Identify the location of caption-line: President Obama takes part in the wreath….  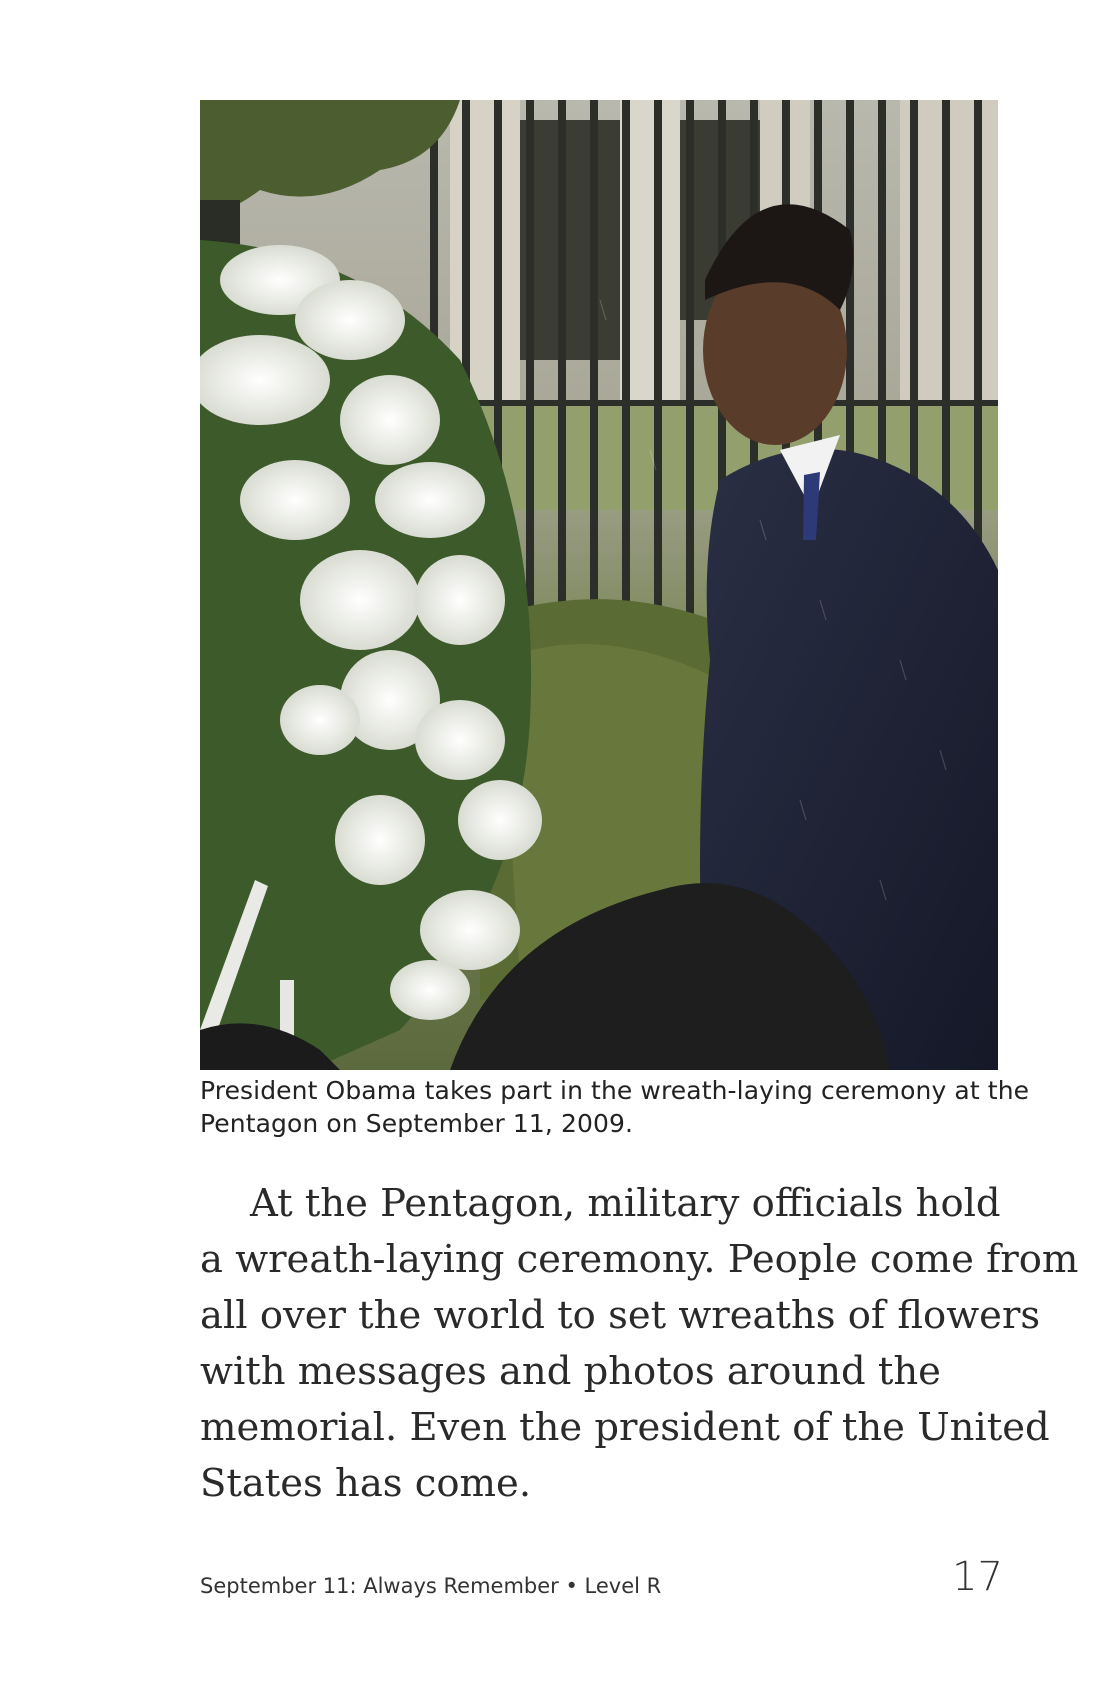
(615, 1090).